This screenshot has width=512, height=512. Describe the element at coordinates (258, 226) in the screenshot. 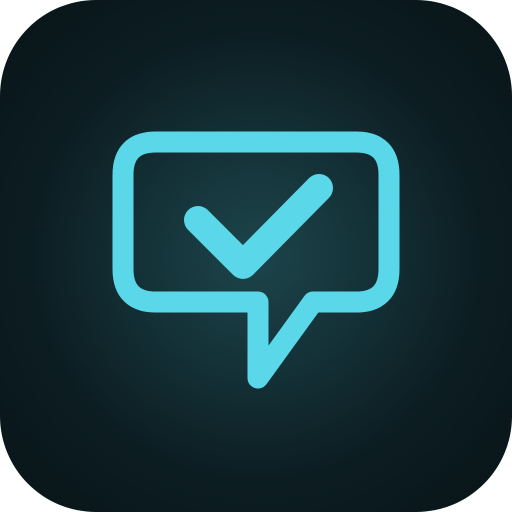

I see `check-mark` at that location.